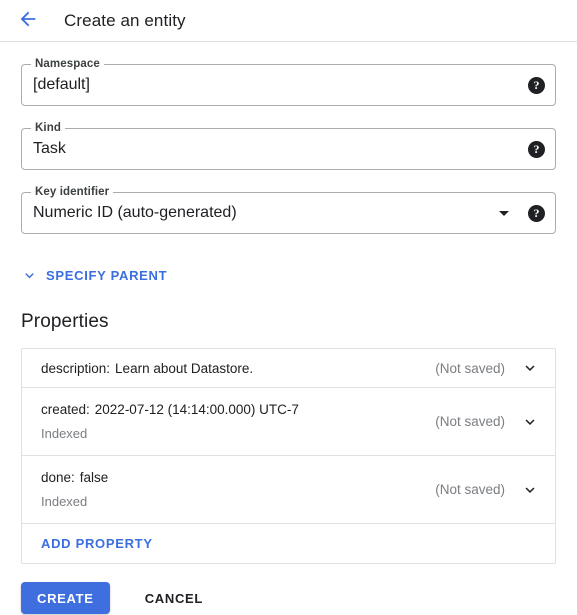 The height and width of the screenshot is (615, 577). Describe the element at coordinates (94, 477) in the screenshot. I see `property-value: false` at that location.